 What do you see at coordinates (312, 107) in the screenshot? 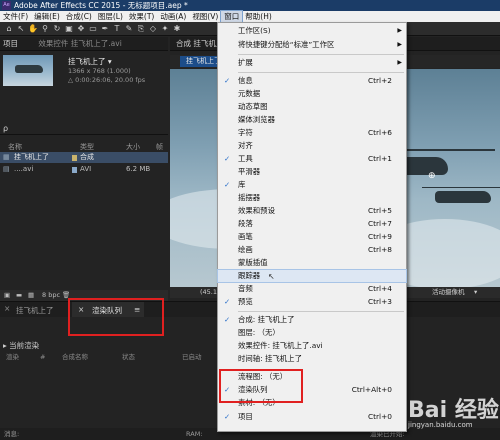
I see `menu-item-motion-sketch: 动态草图` at bounding box center [312, 107].